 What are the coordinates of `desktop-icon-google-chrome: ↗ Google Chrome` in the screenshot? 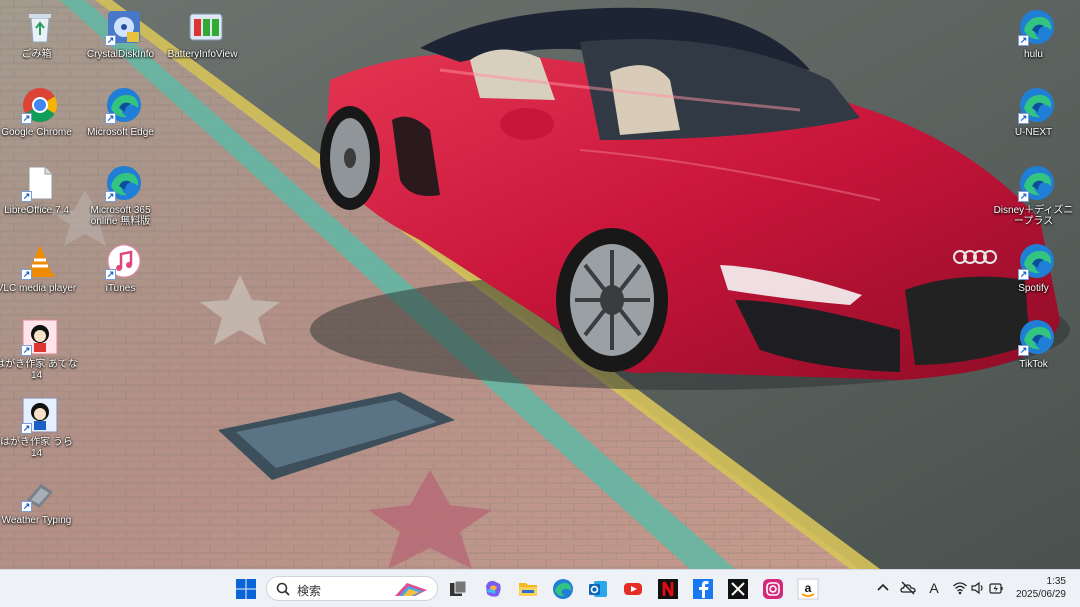 It's located at (38, 118).